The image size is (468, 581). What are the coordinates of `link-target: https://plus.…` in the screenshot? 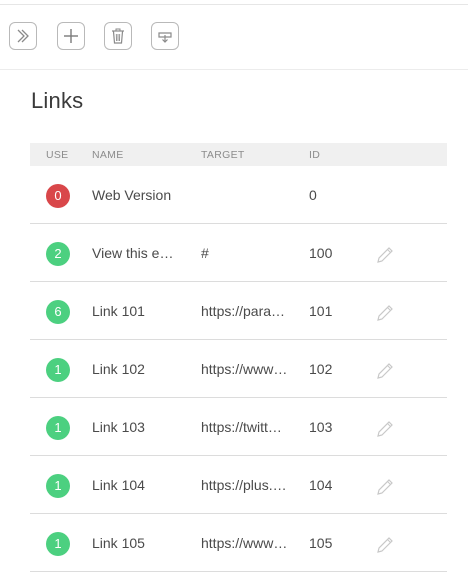 It's located at (244, 485).